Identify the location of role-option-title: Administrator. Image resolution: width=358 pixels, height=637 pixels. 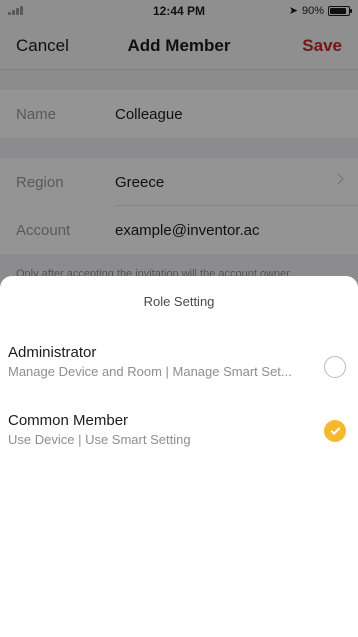
(52, 352).